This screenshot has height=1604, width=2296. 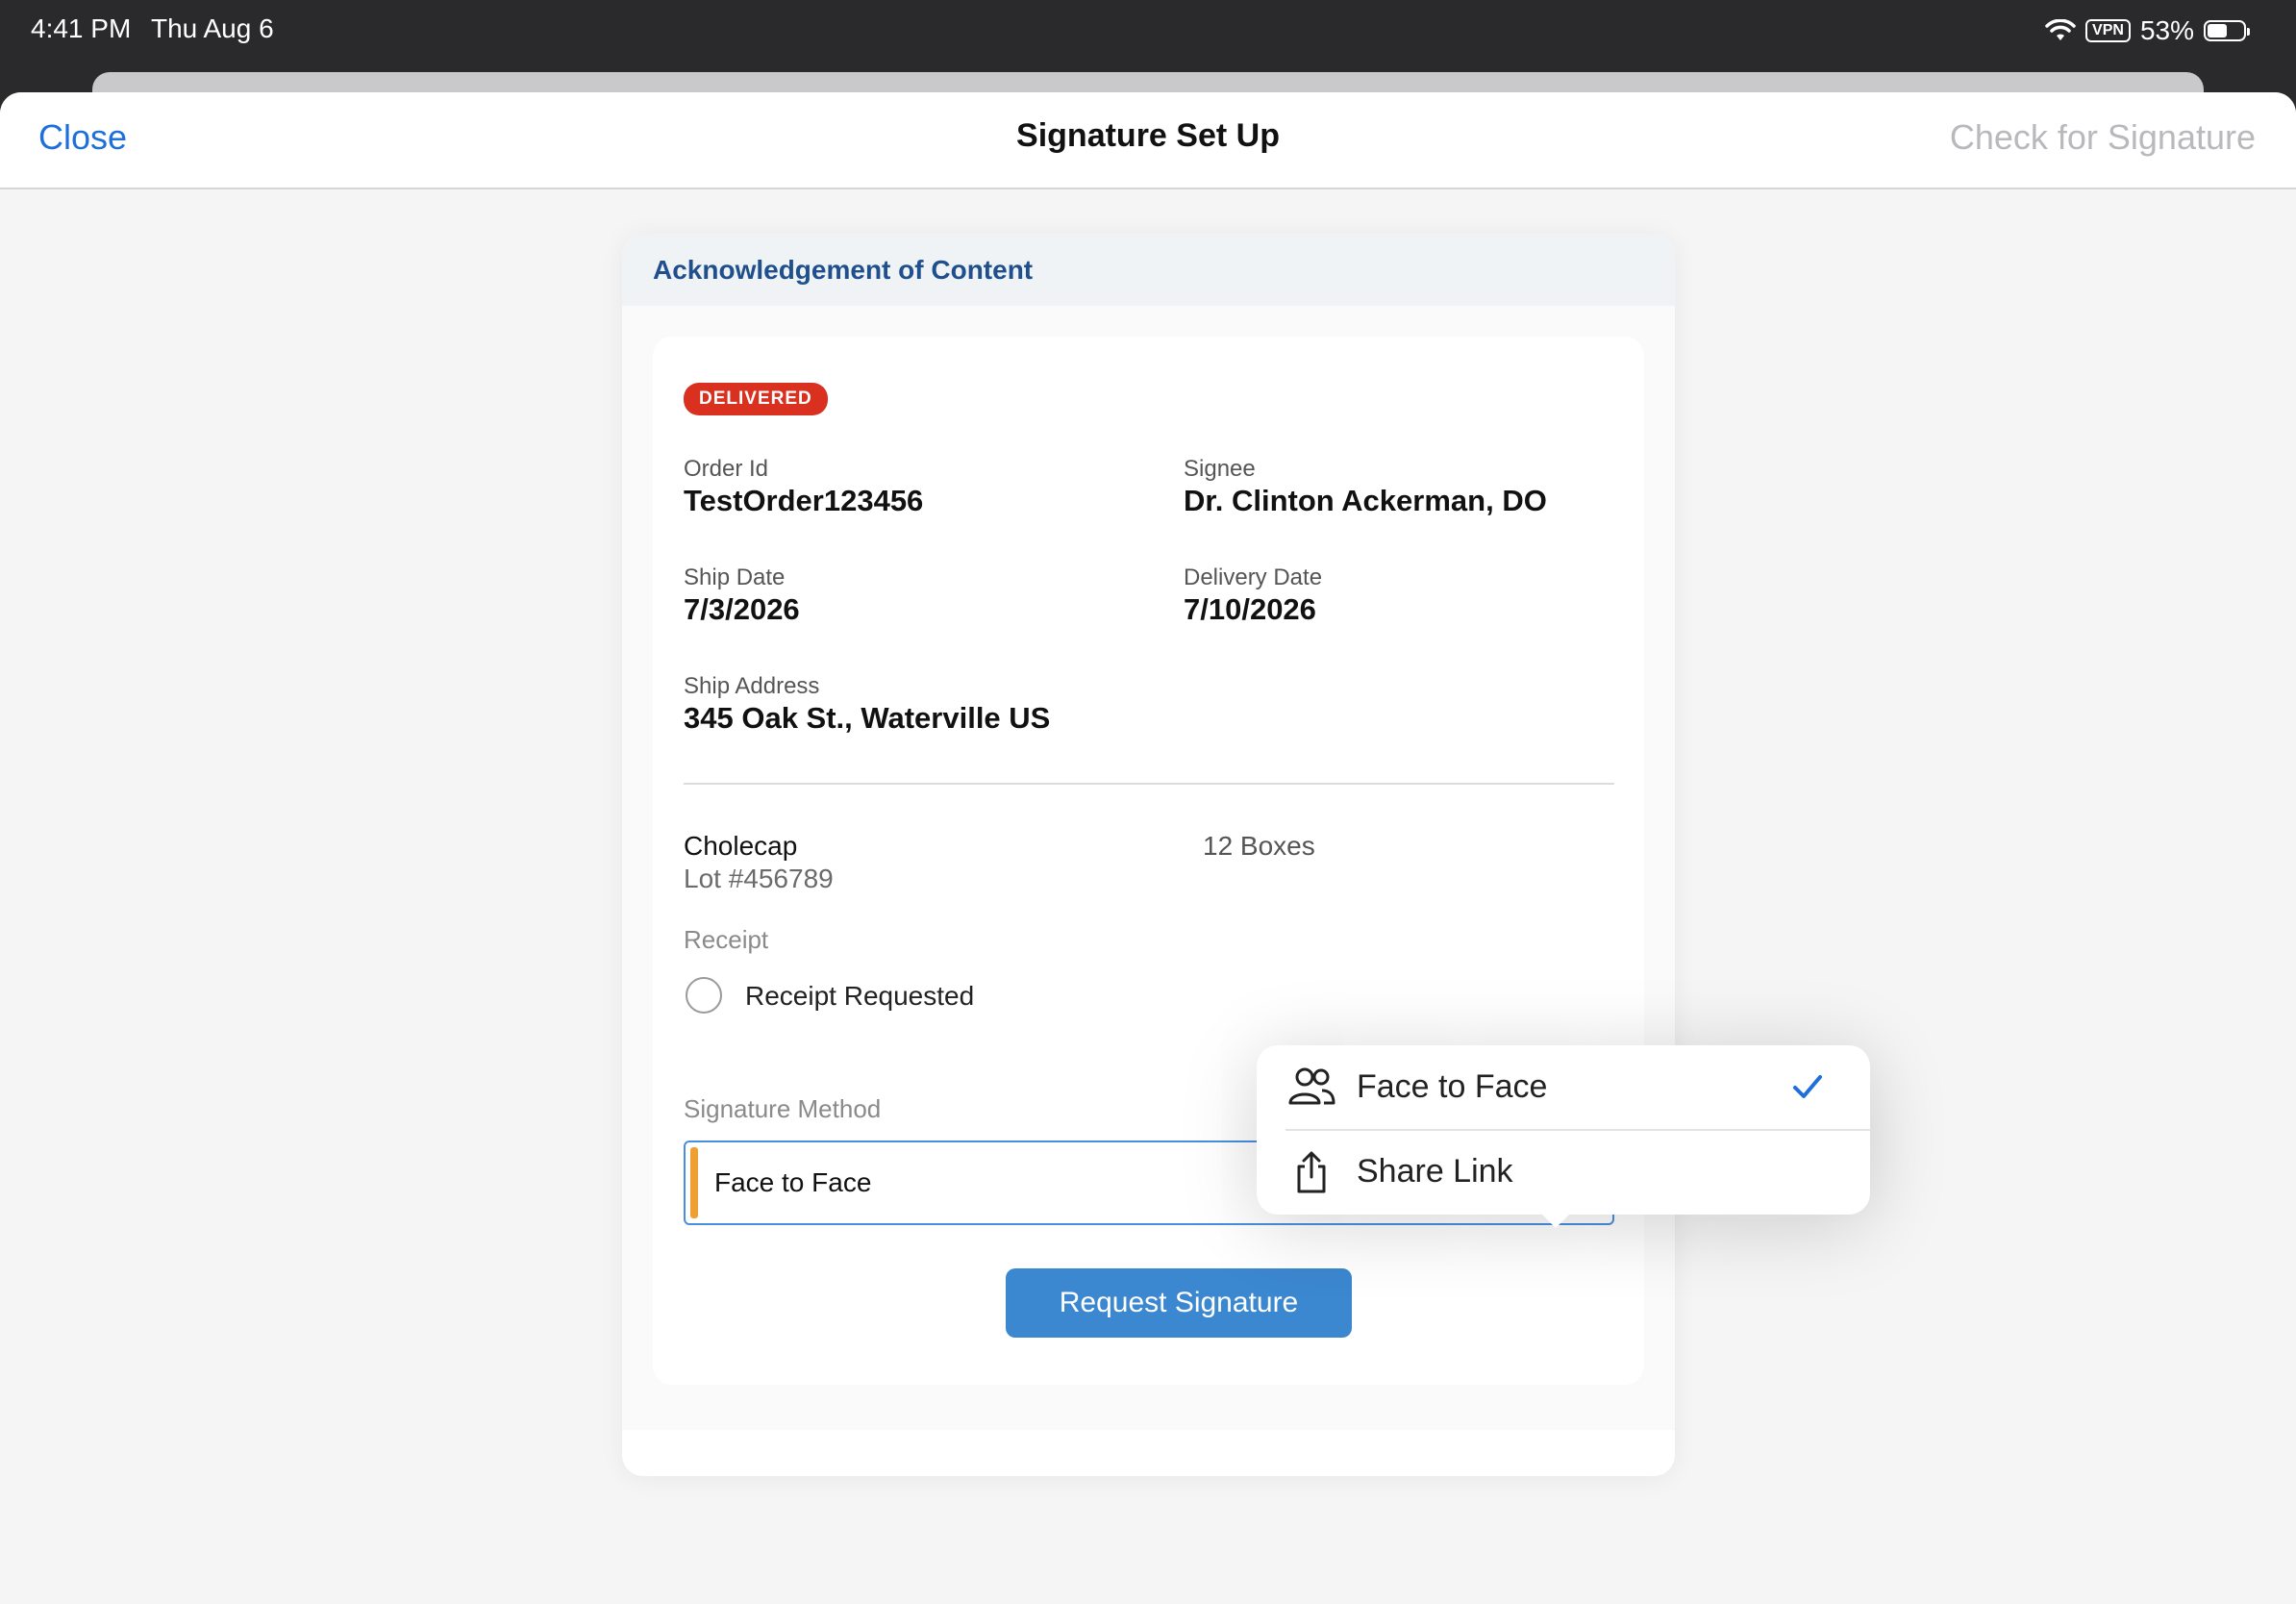 I want to click on signee-value: Dr. Clinton Ackerman, DO, so click(x=1365, y=500).